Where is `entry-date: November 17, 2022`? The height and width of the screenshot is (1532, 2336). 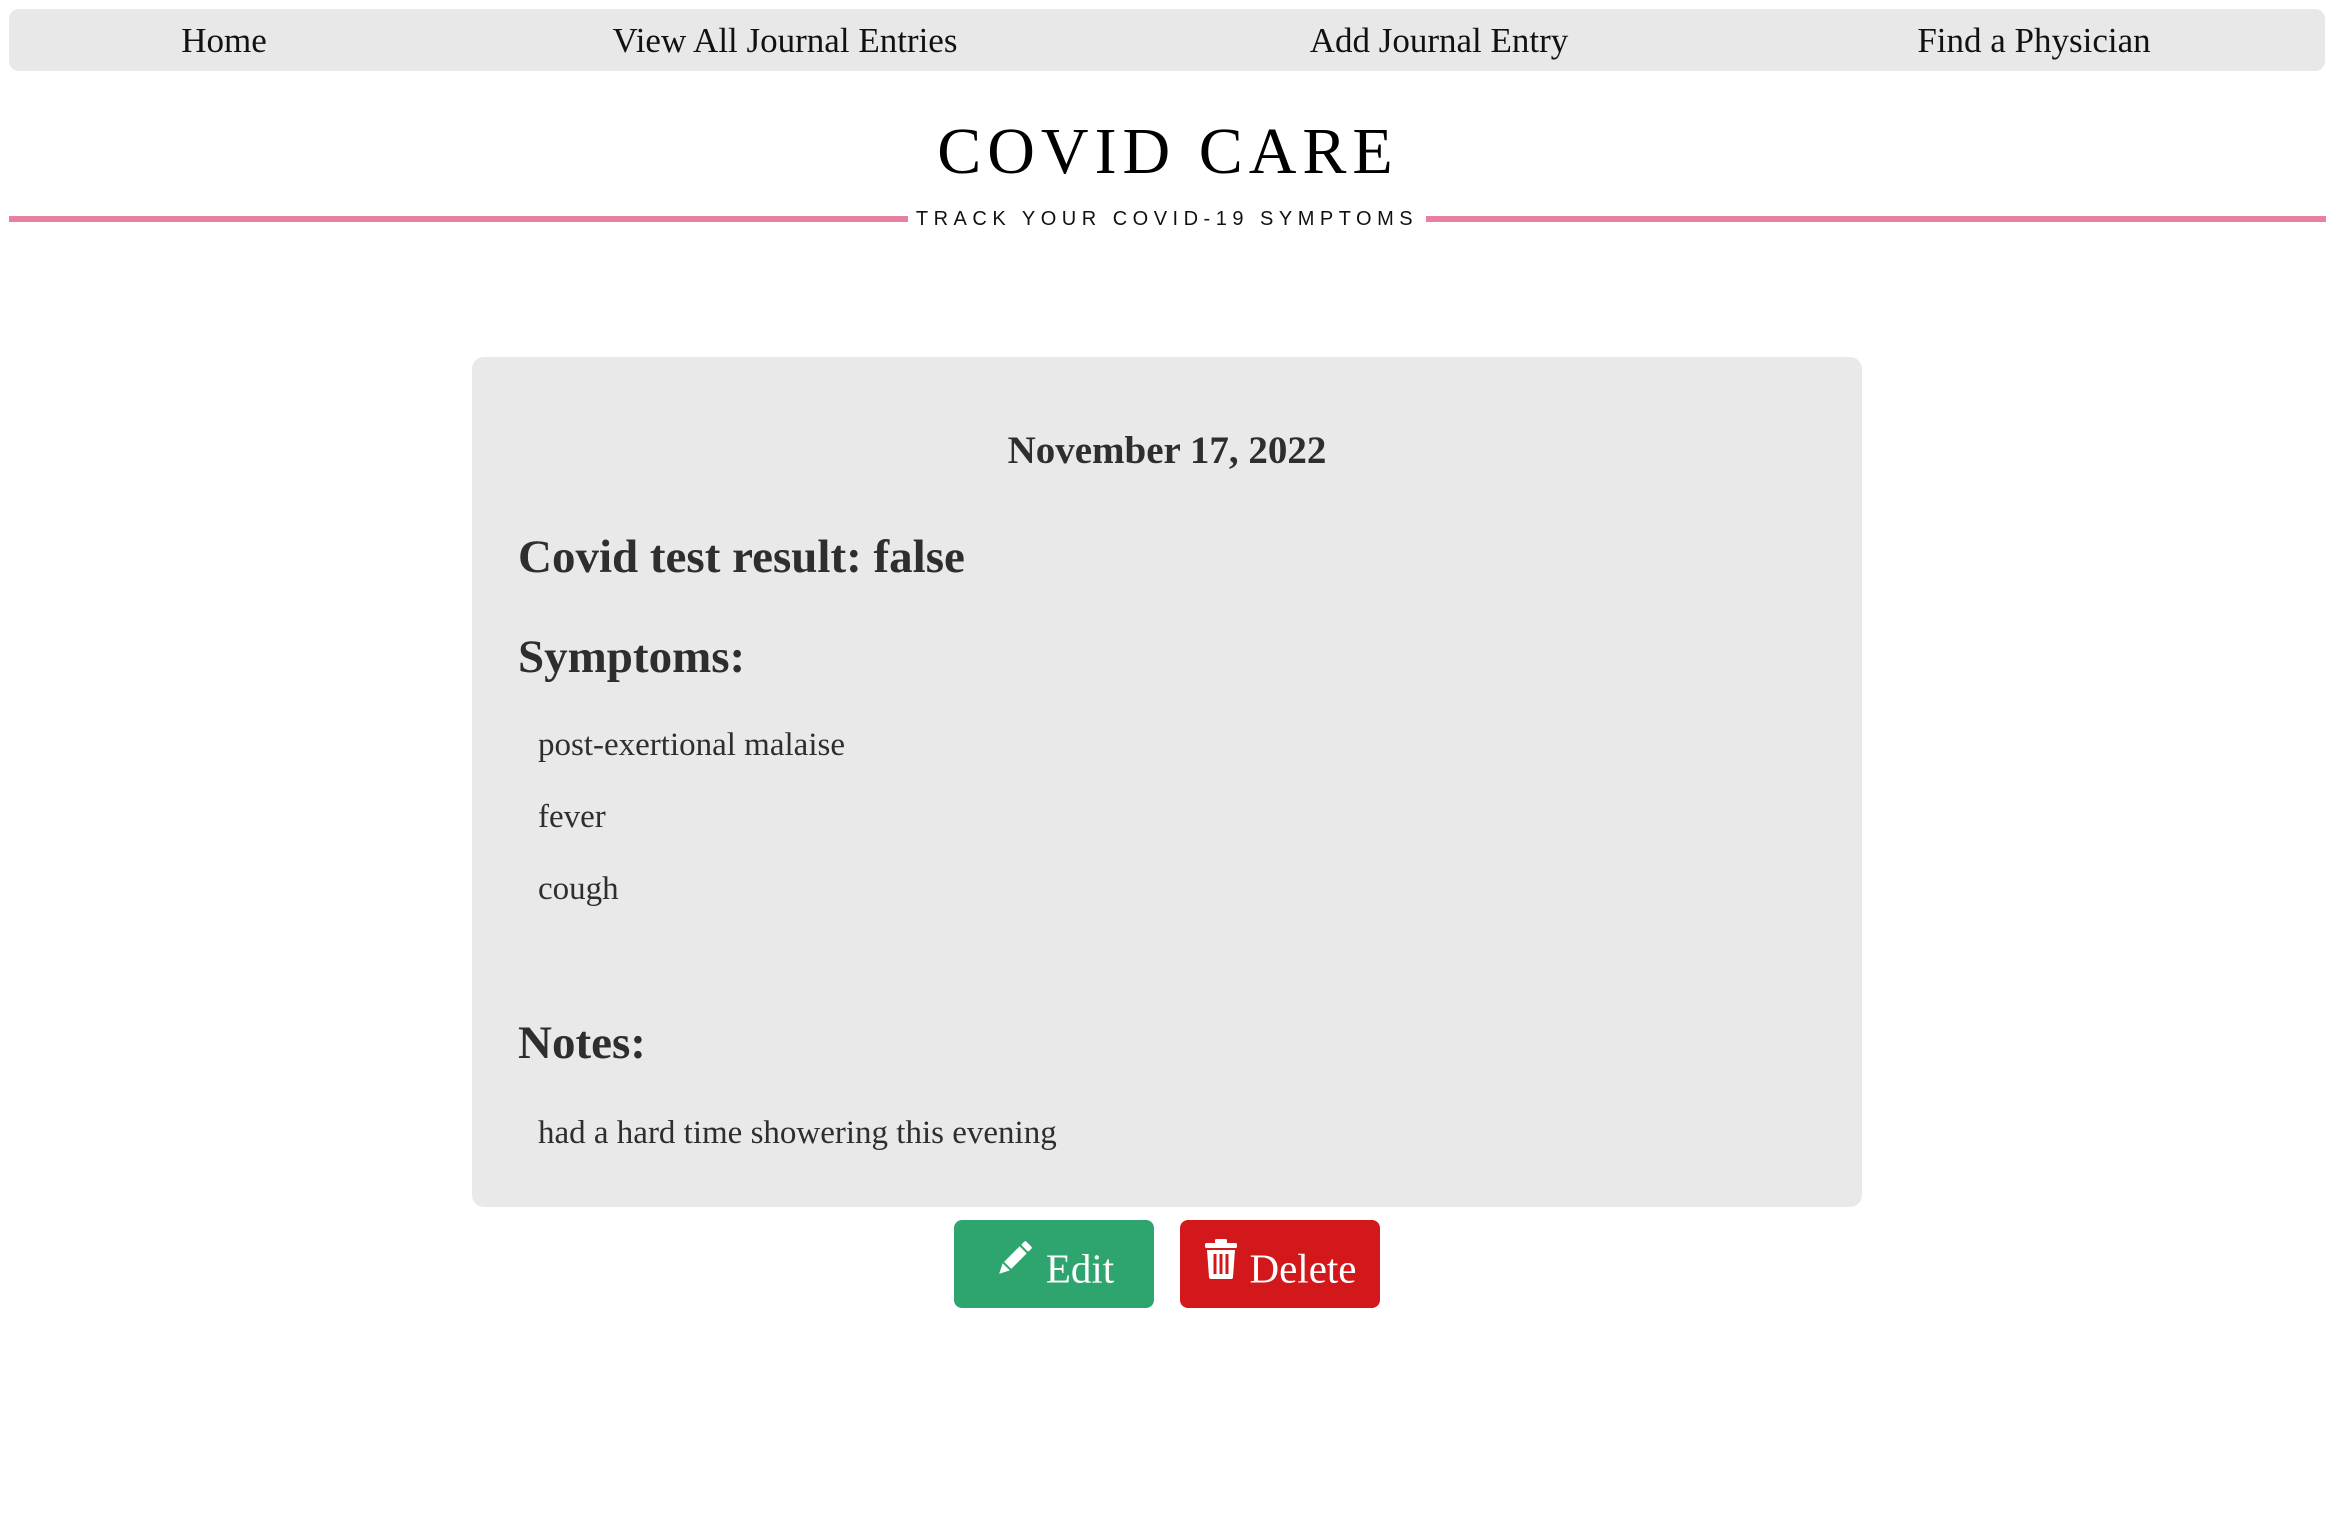
entry-date: November 17, 2022 is located at coordinates (1167, 450).